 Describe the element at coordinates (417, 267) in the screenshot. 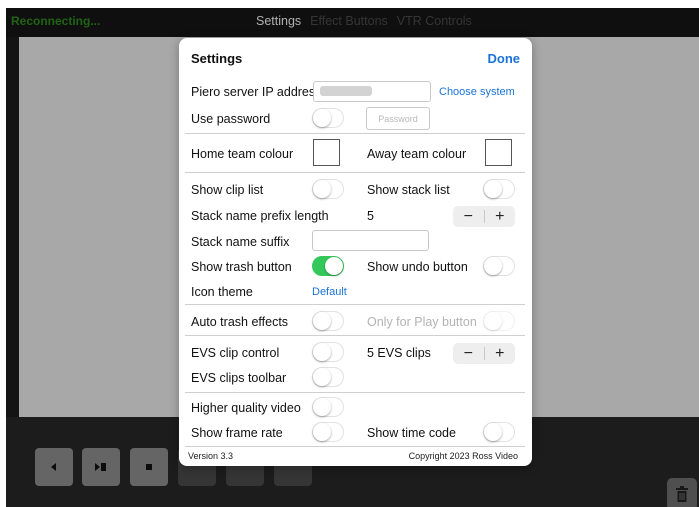

I see `show-undo-button-label: Show undo button` at that location.